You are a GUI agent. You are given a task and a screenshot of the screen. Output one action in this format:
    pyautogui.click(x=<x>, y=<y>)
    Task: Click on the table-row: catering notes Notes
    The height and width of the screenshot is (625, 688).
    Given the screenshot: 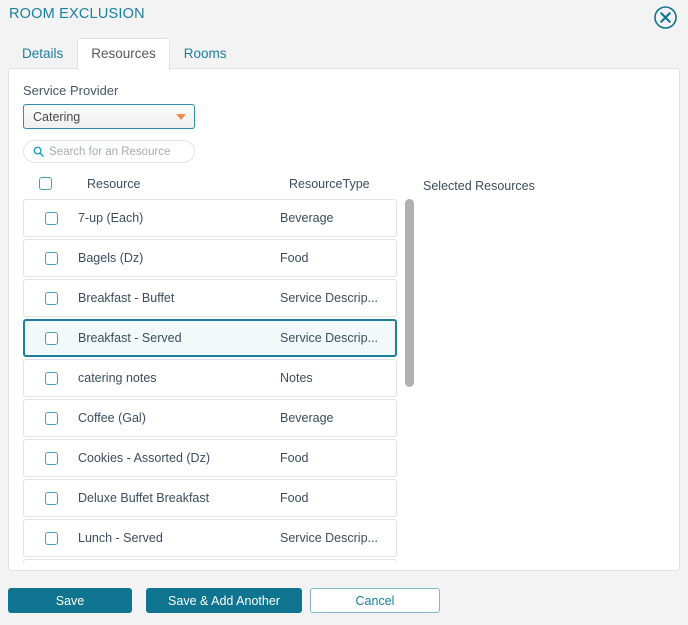 What is the action you would take?
    pyautogui.click(x=210, y=378)
    